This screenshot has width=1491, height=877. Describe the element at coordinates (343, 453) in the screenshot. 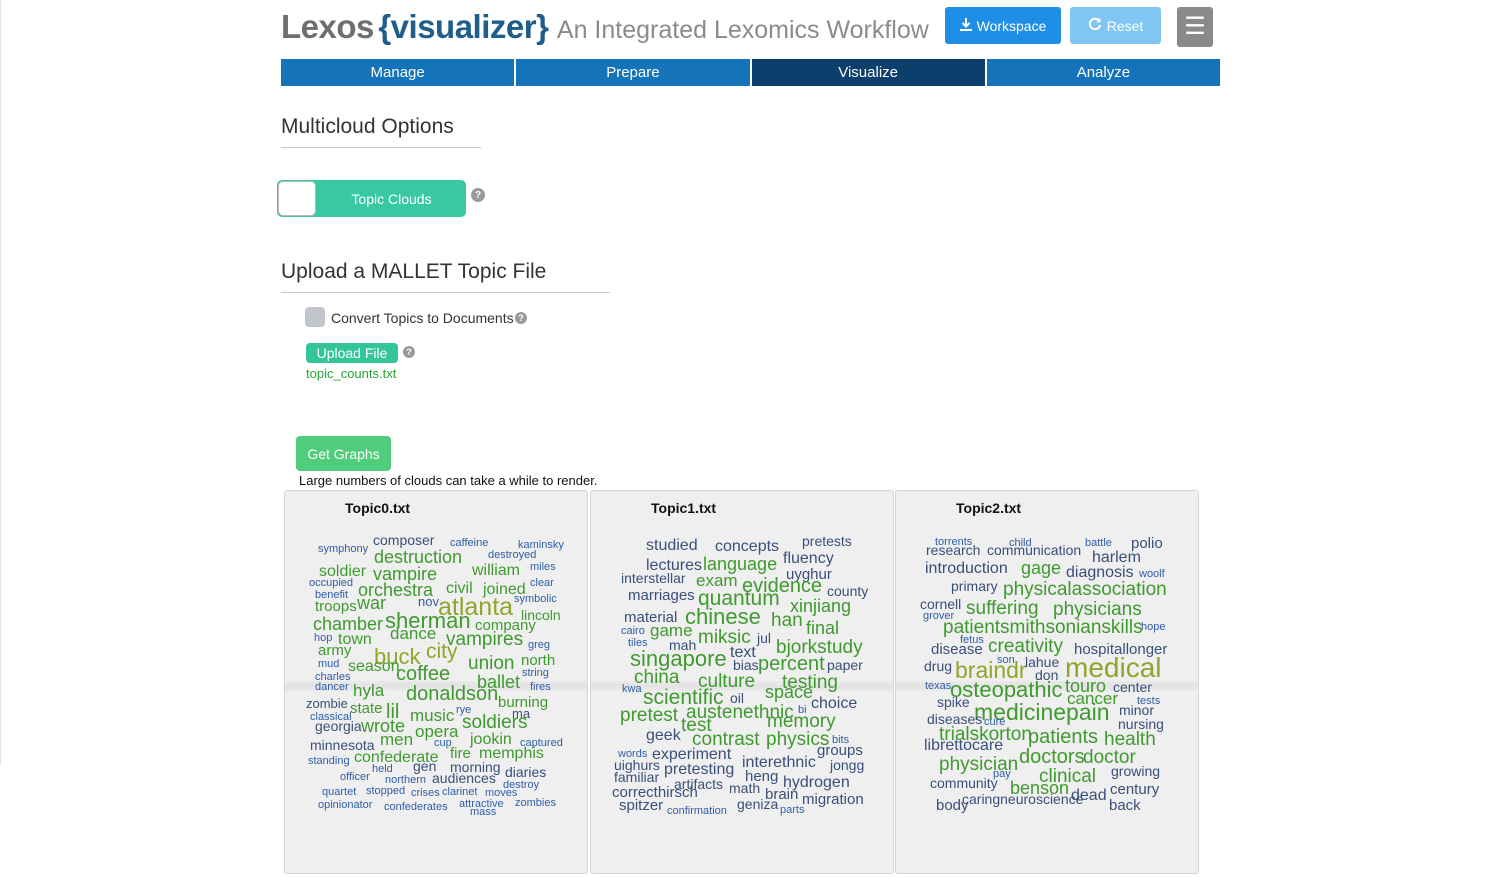

I see `get-graphs-button: Get Graphs` at that location.